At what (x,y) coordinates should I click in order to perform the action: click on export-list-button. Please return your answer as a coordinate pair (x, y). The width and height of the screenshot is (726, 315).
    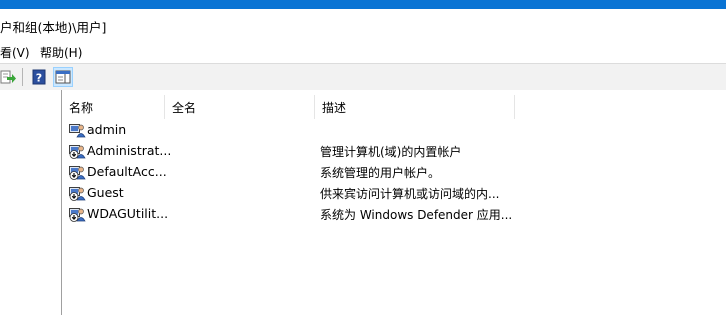
    Looking at the image, I should click on (9, 77).